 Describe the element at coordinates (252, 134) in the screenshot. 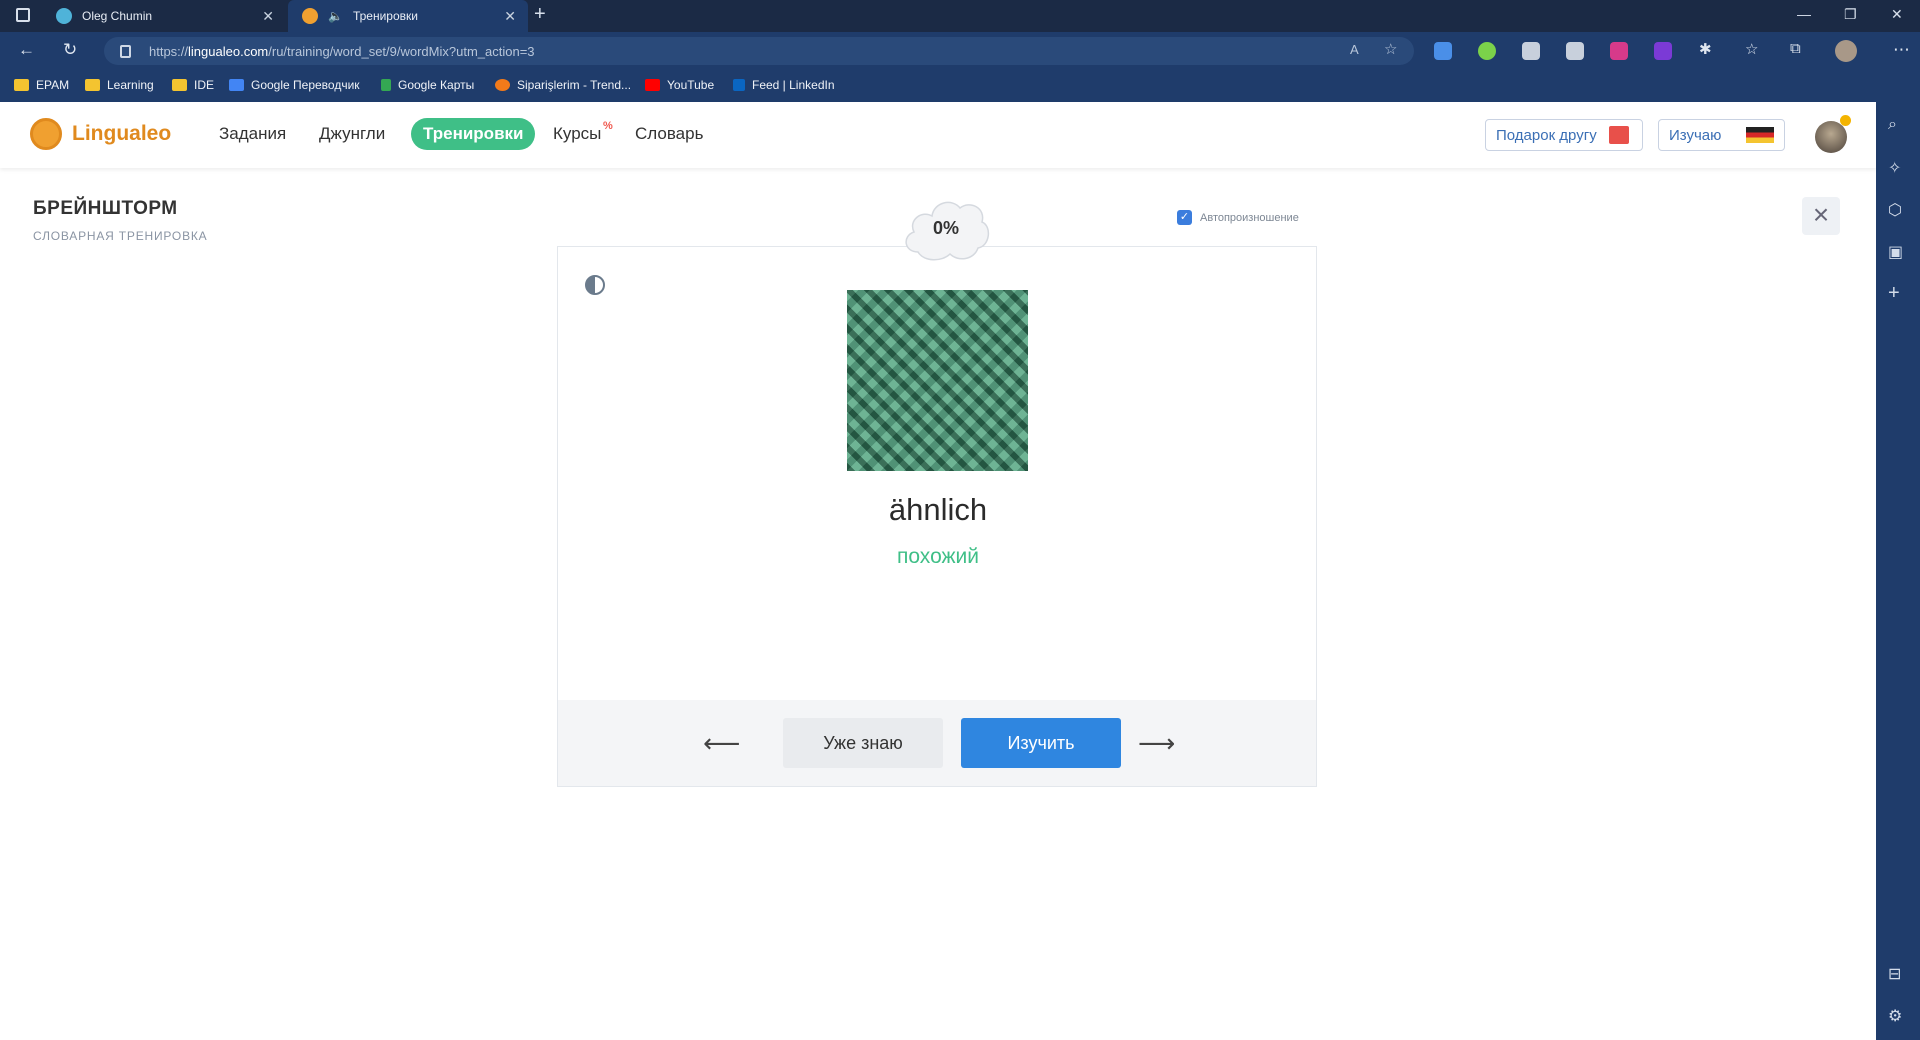

I see `menu-item-tasks: Задания` at that location.